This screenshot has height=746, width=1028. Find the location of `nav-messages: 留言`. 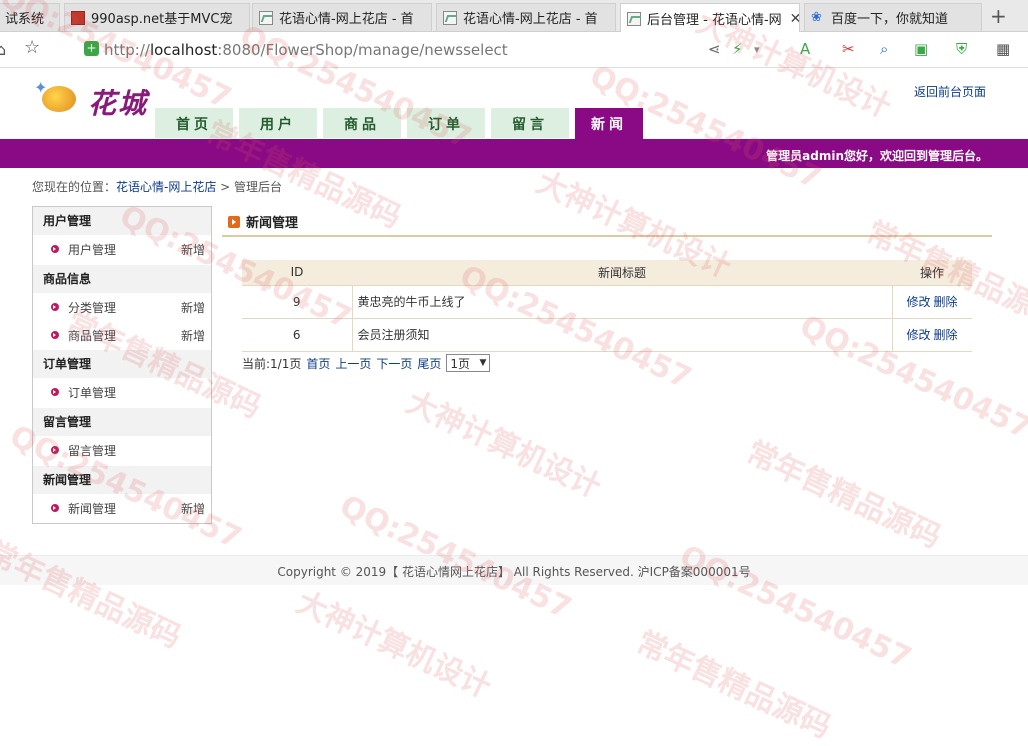

nav-messages: 留言 is located at coordinates (530, 123).